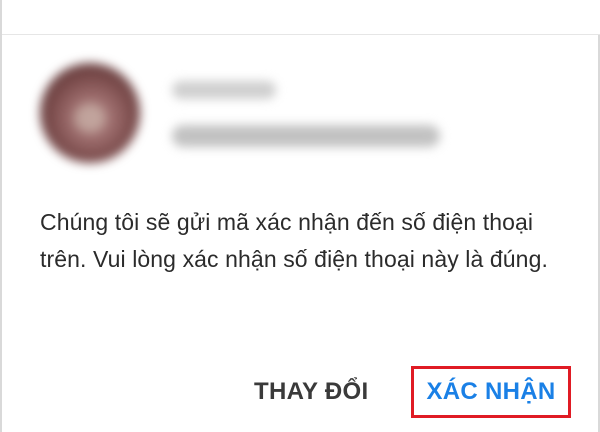  What do you see at coordinates (224, 90) in the screenshot?
I see `blurred-account-name` at bounding box center [224, 90].